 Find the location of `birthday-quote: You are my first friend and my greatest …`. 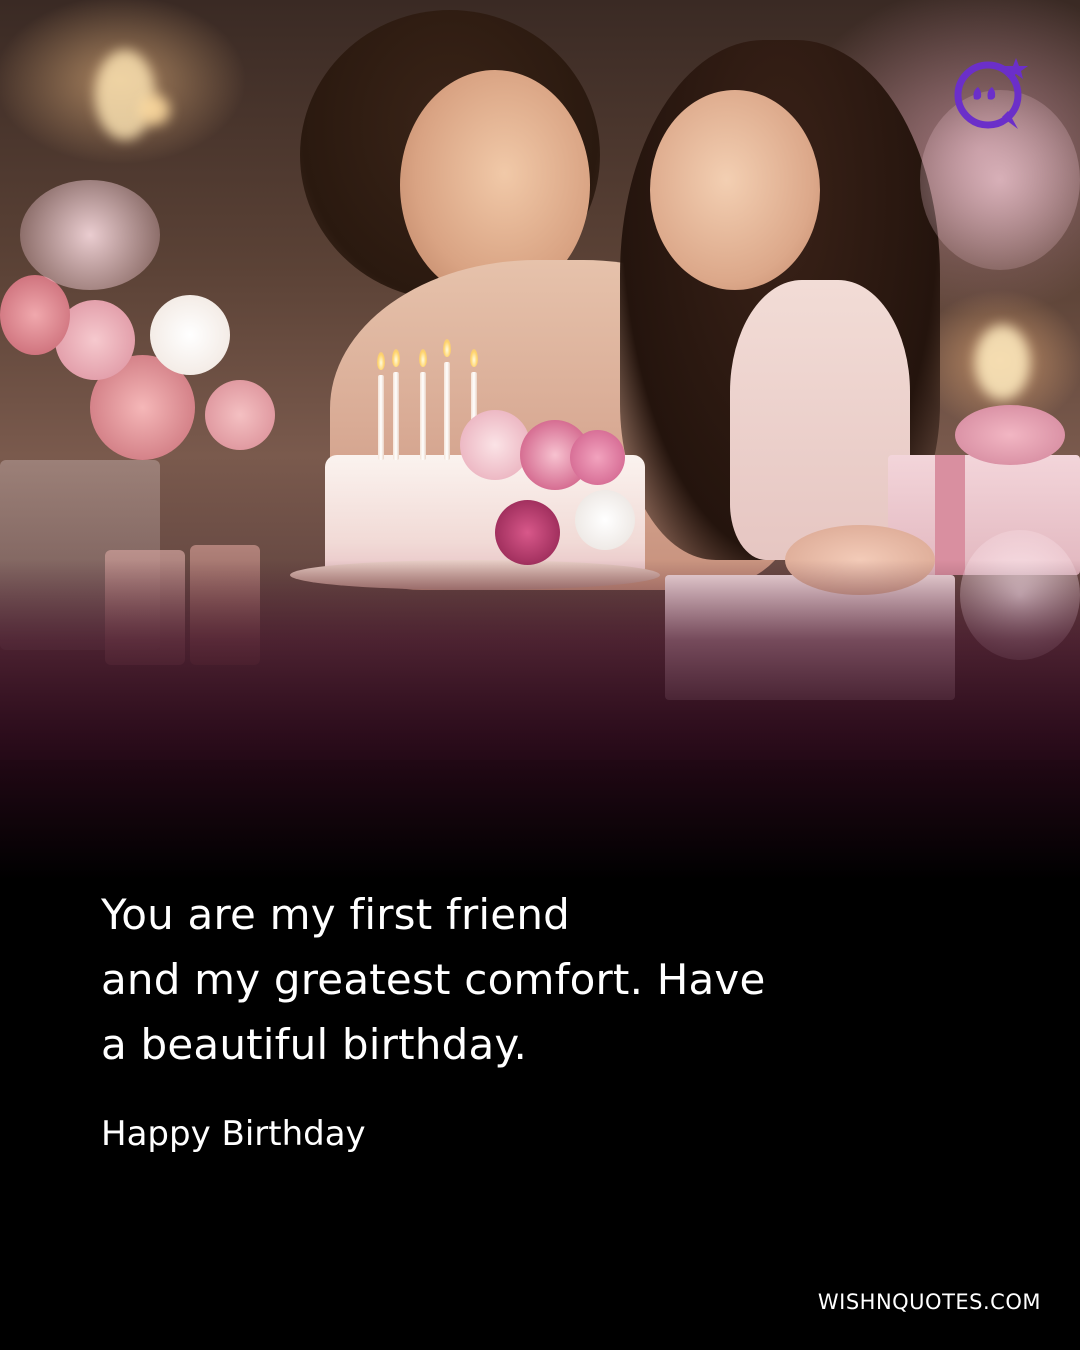

birthday-quote: You are my first friend and my greatest … is located at coordinates (531, 979).